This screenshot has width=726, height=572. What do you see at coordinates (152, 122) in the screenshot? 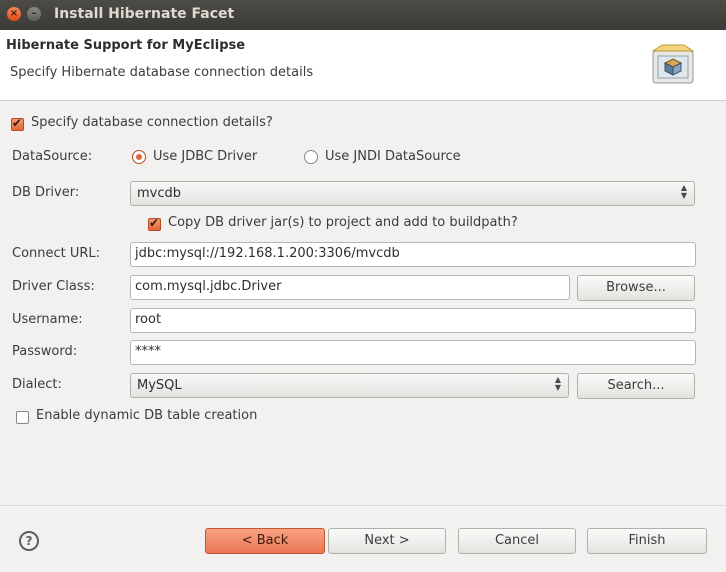
I see `specify-details-label: Specify database connection details?` at bounding box center [152, 122].